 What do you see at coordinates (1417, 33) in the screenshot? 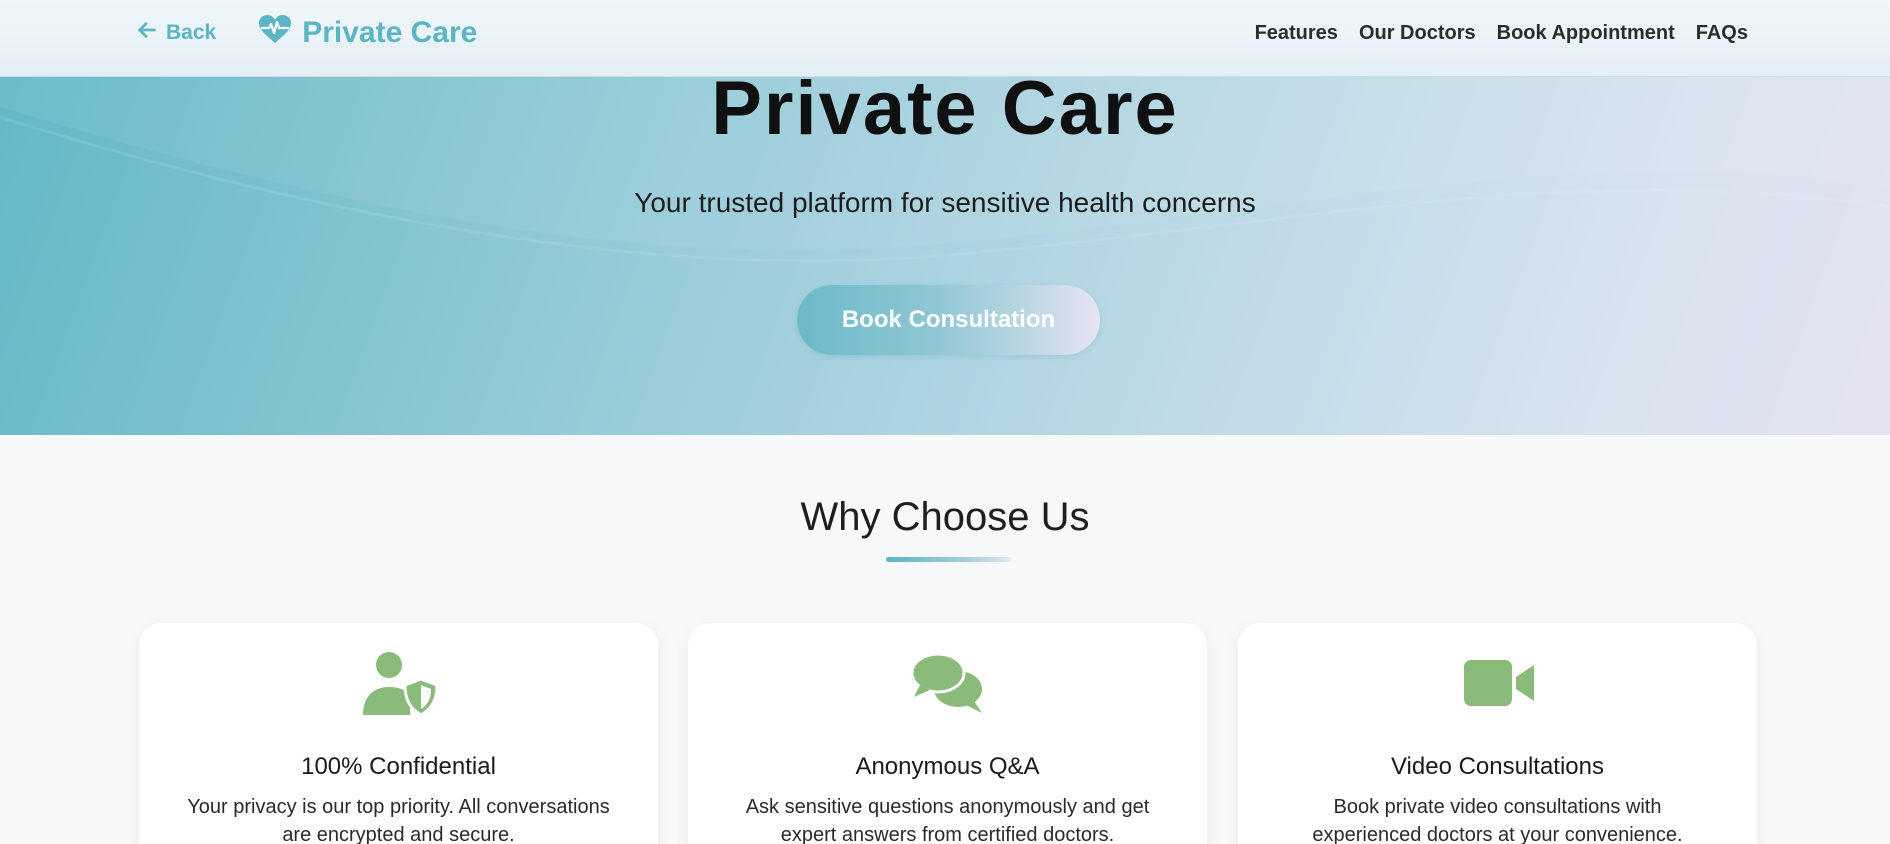
I see `nav-link-our-doctors: Our Doctors` at bounding box center [1417, 33].